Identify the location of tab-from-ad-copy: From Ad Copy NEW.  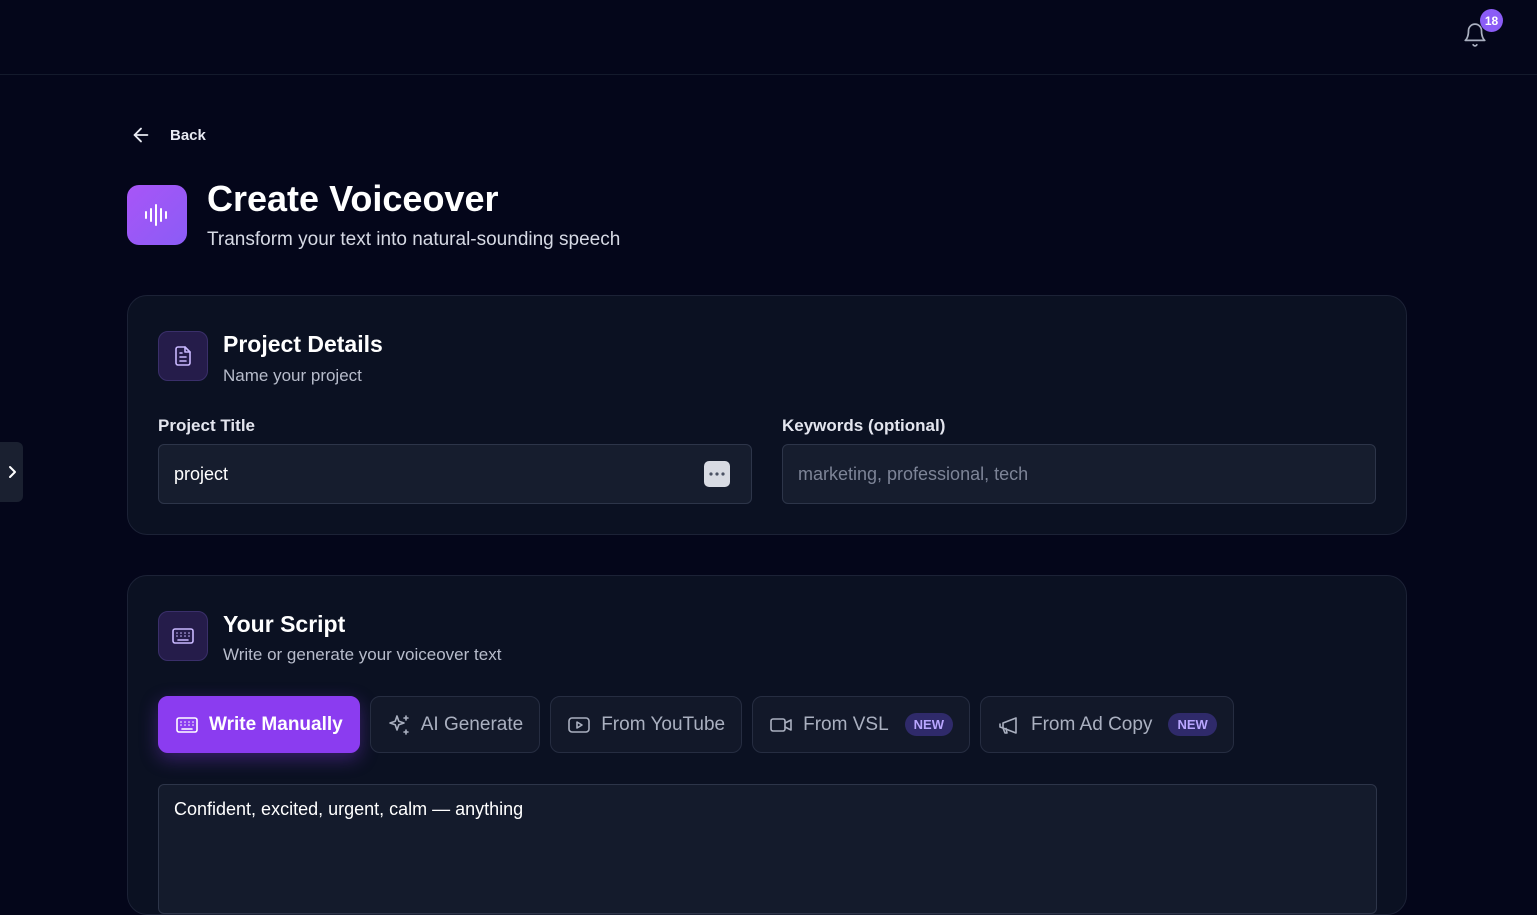
(1107, 724).